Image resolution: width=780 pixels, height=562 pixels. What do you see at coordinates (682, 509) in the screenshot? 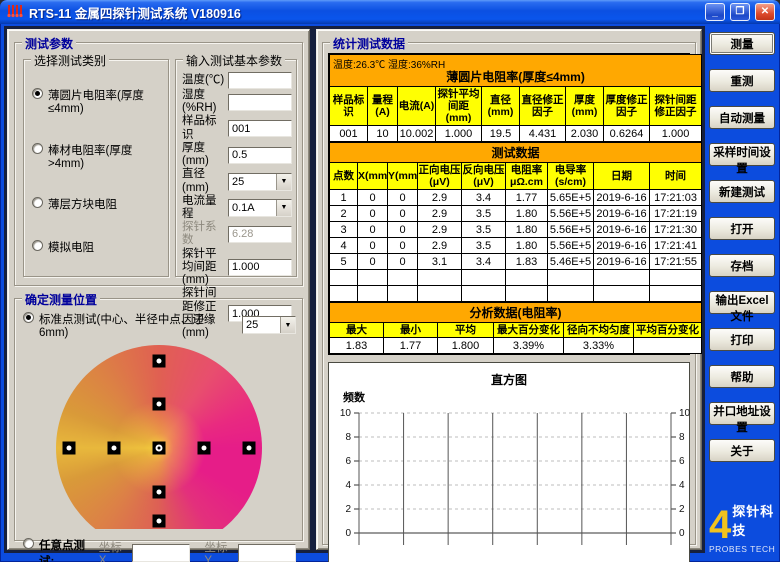
I see `svg-text: 2` at bounding box center [682, 509].